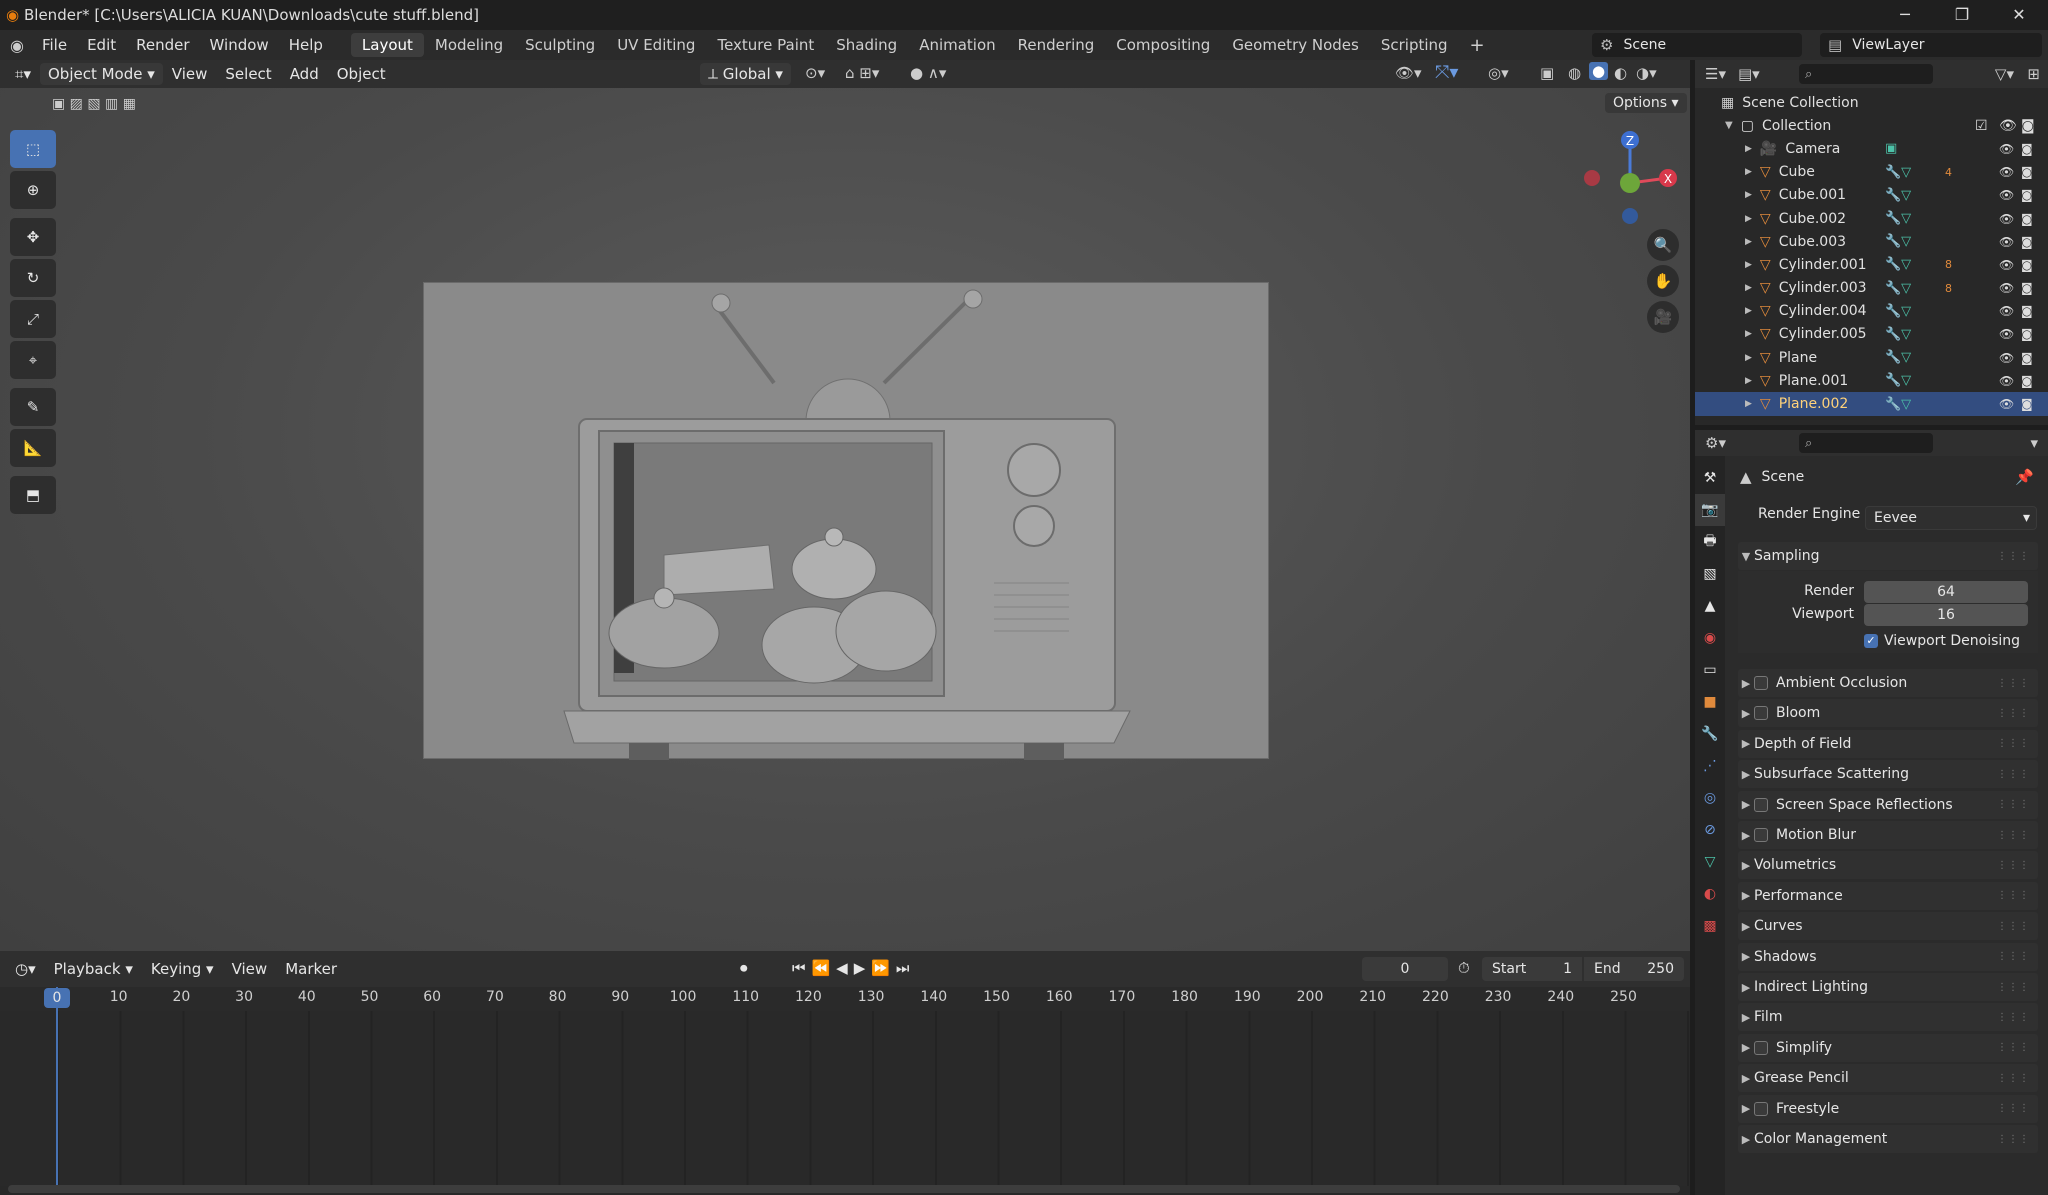 The image size is (2048, 1195). I want to click on tab-animation: Animation, so click(957, 45).